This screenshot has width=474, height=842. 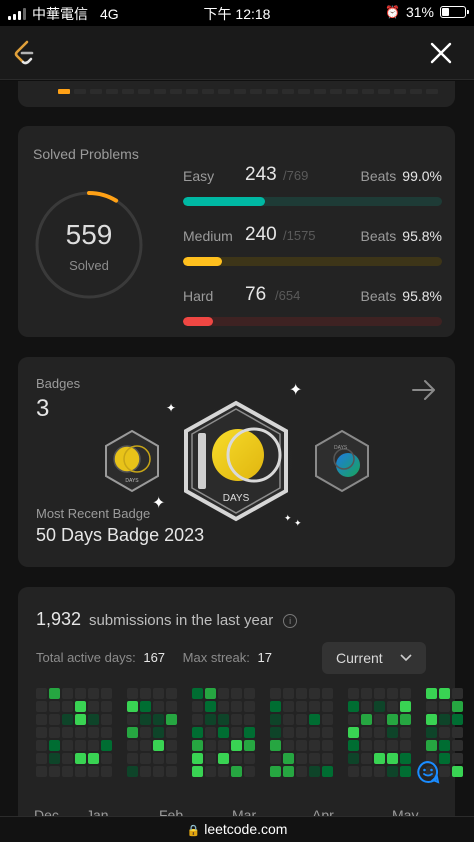 What do you see at coordinates (25, 53) in the screenshot?
I see `leetcode-logo-icon` at bounding box center [25, 53].